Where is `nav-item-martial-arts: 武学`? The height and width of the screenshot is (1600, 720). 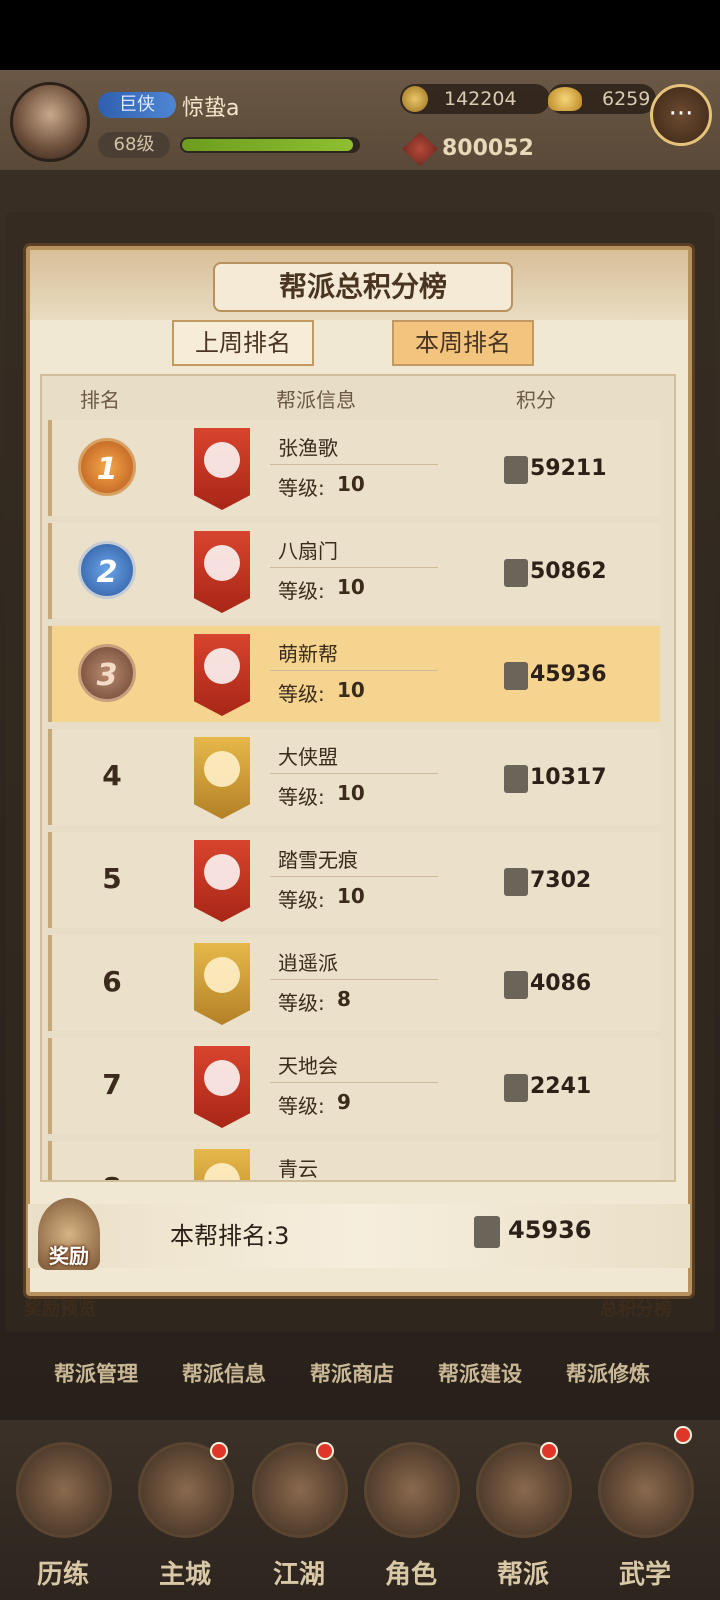 nav-item-martial-arts: 武学 is located at coordinates (645, 1509).